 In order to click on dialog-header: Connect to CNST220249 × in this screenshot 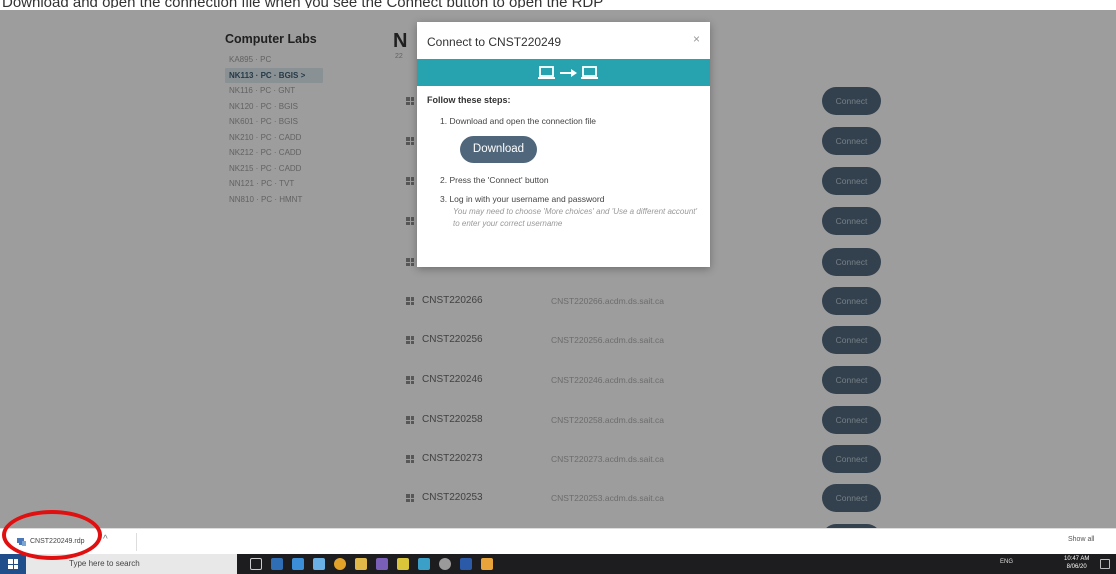, I will do `click(563, 40)`.